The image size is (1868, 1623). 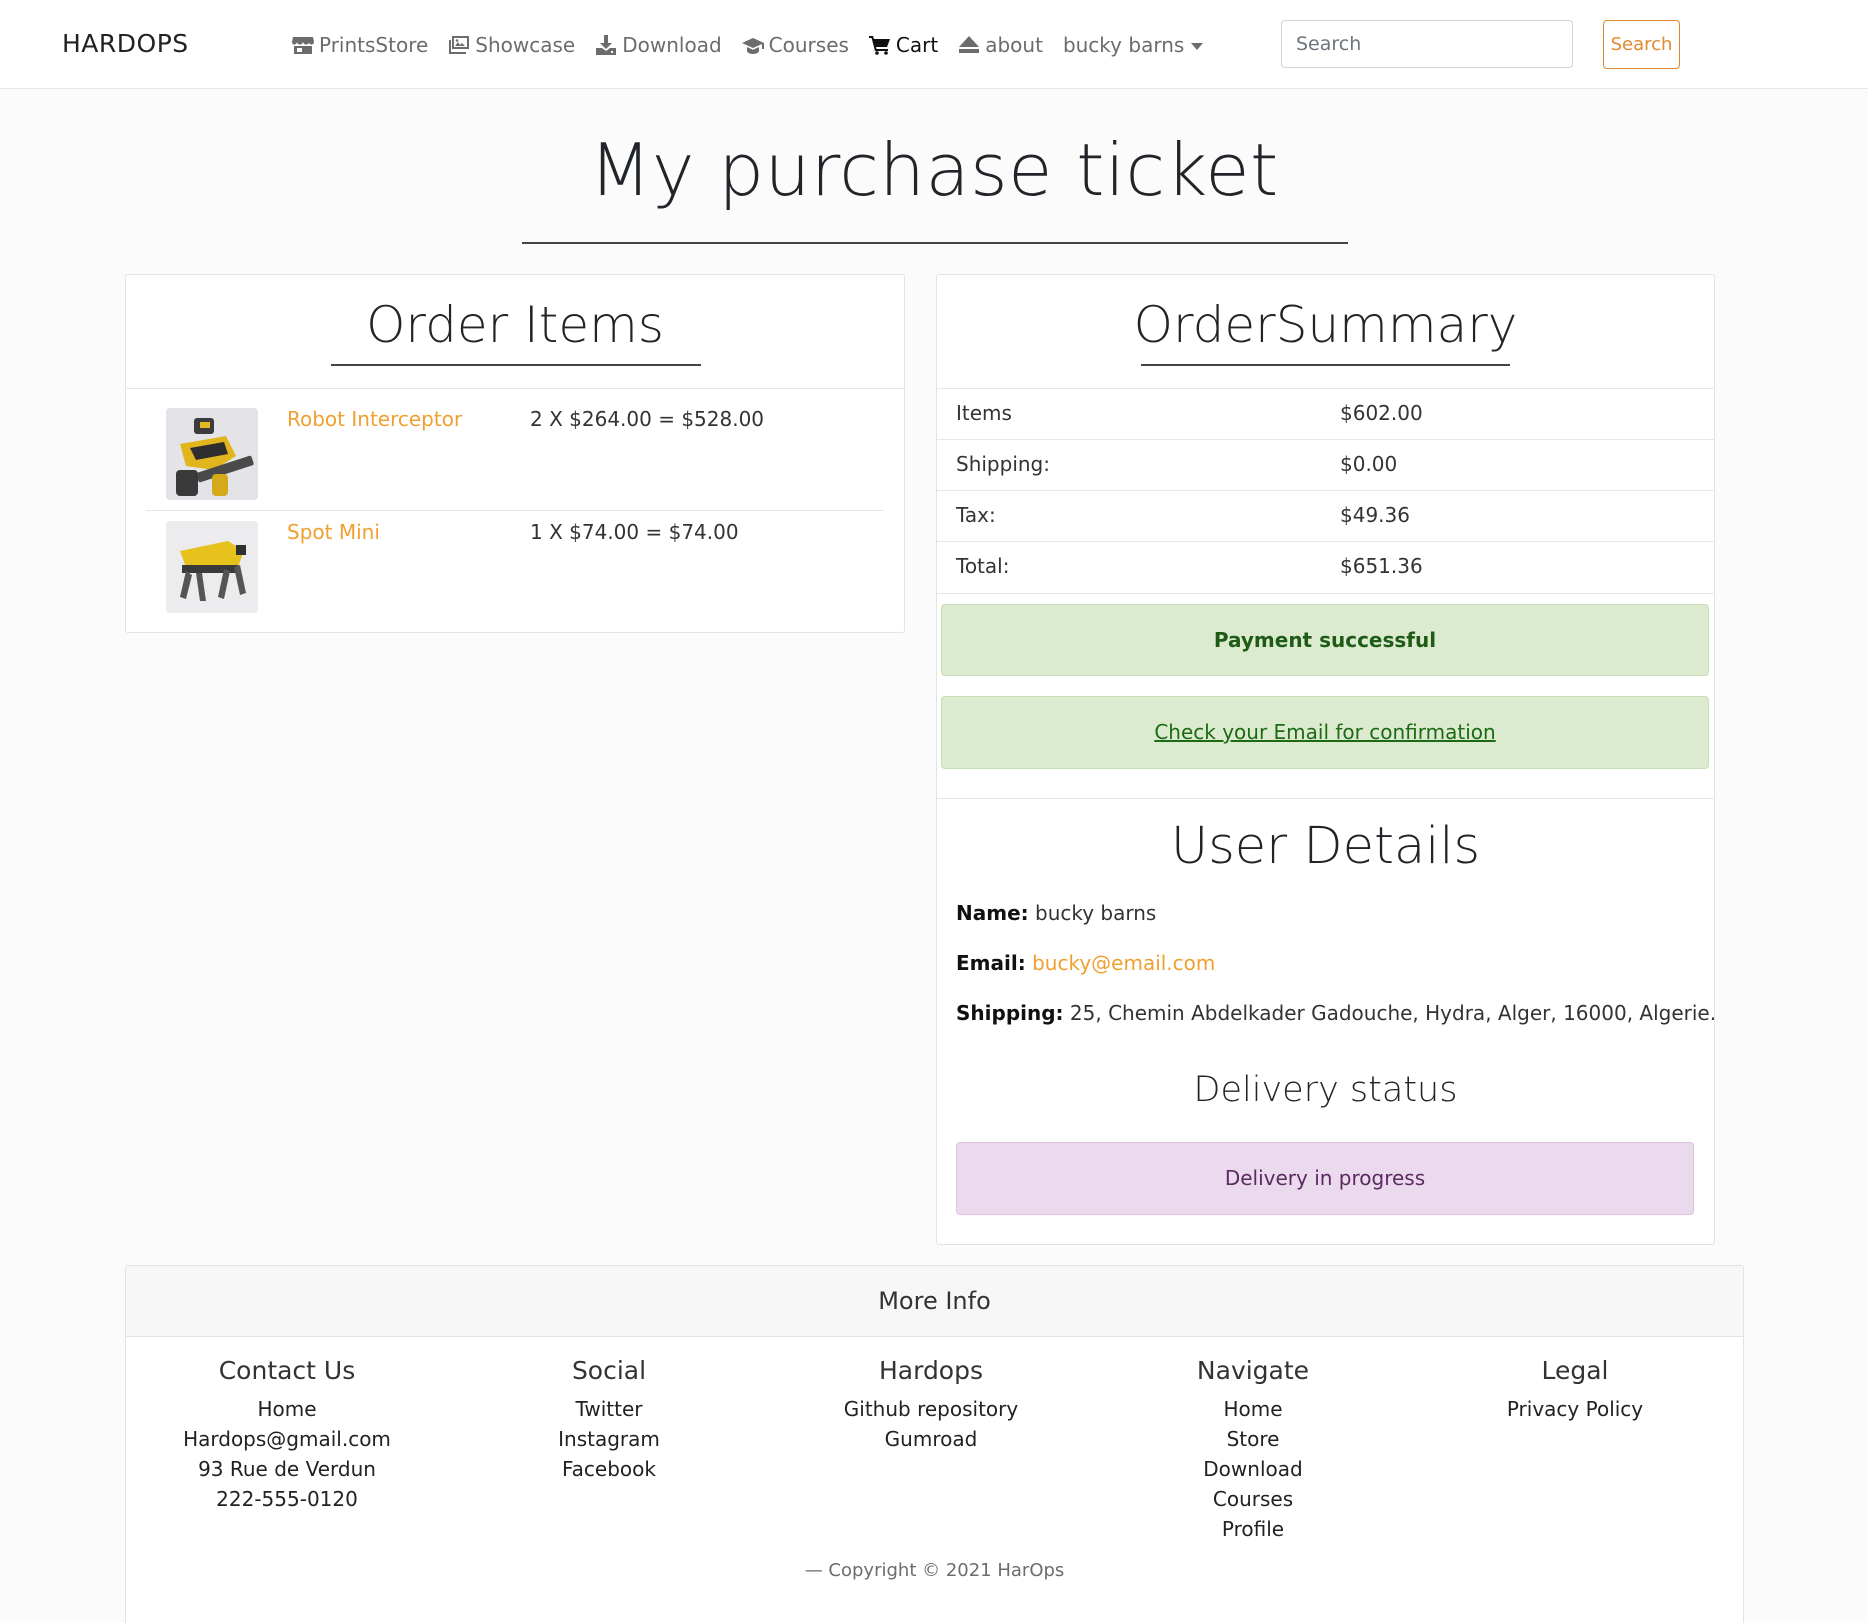 What do you see at coordinates (935, 243) in the screenshot?
I see `title-divider` at bounding box center [935, 243].